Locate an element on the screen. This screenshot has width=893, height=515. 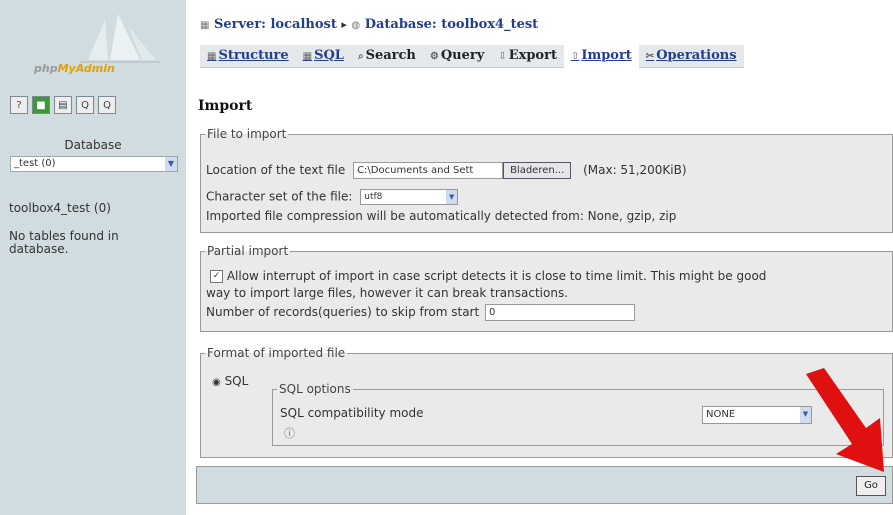
sql-radio: ◉ is located at coordinates (216, 382).